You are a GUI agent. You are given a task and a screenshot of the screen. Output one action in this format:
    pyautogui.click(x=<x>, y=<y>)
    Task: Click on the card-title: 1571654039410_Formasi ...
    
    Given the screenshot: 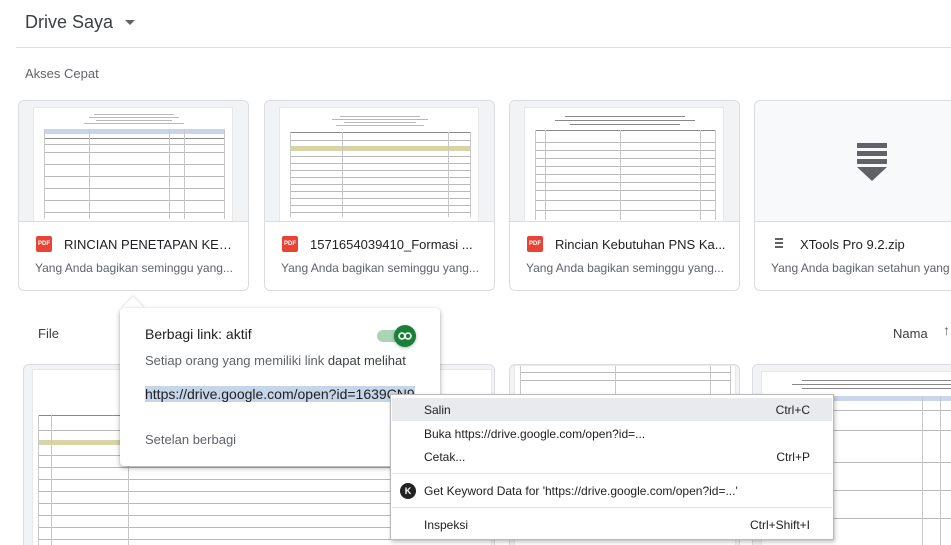 What is the action you would take?
    pyautogui.click(x=391, y=244)
    